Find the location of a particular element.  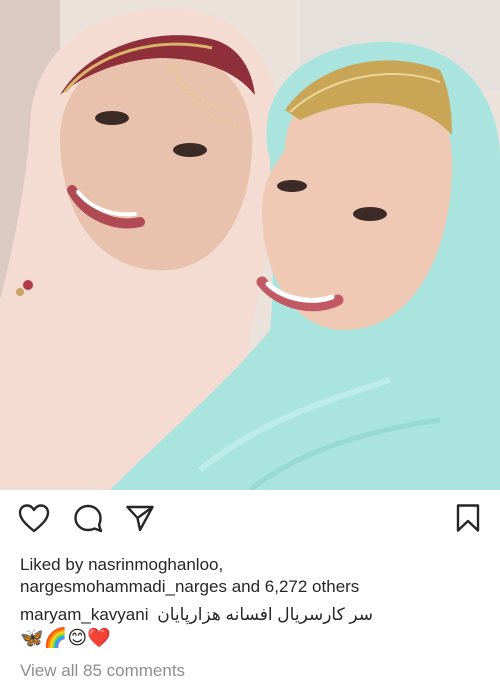

likes-others-link: 6,272 others is located at coordinates (312, 586).